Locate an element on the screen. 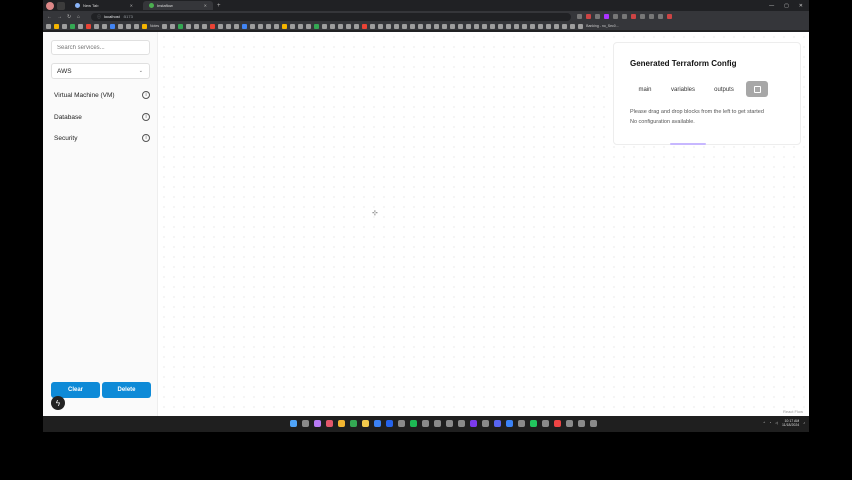 The width and height of the screenshot is (852, 480). site-info-icon: ⓘ is located at coordinates (99, 17).